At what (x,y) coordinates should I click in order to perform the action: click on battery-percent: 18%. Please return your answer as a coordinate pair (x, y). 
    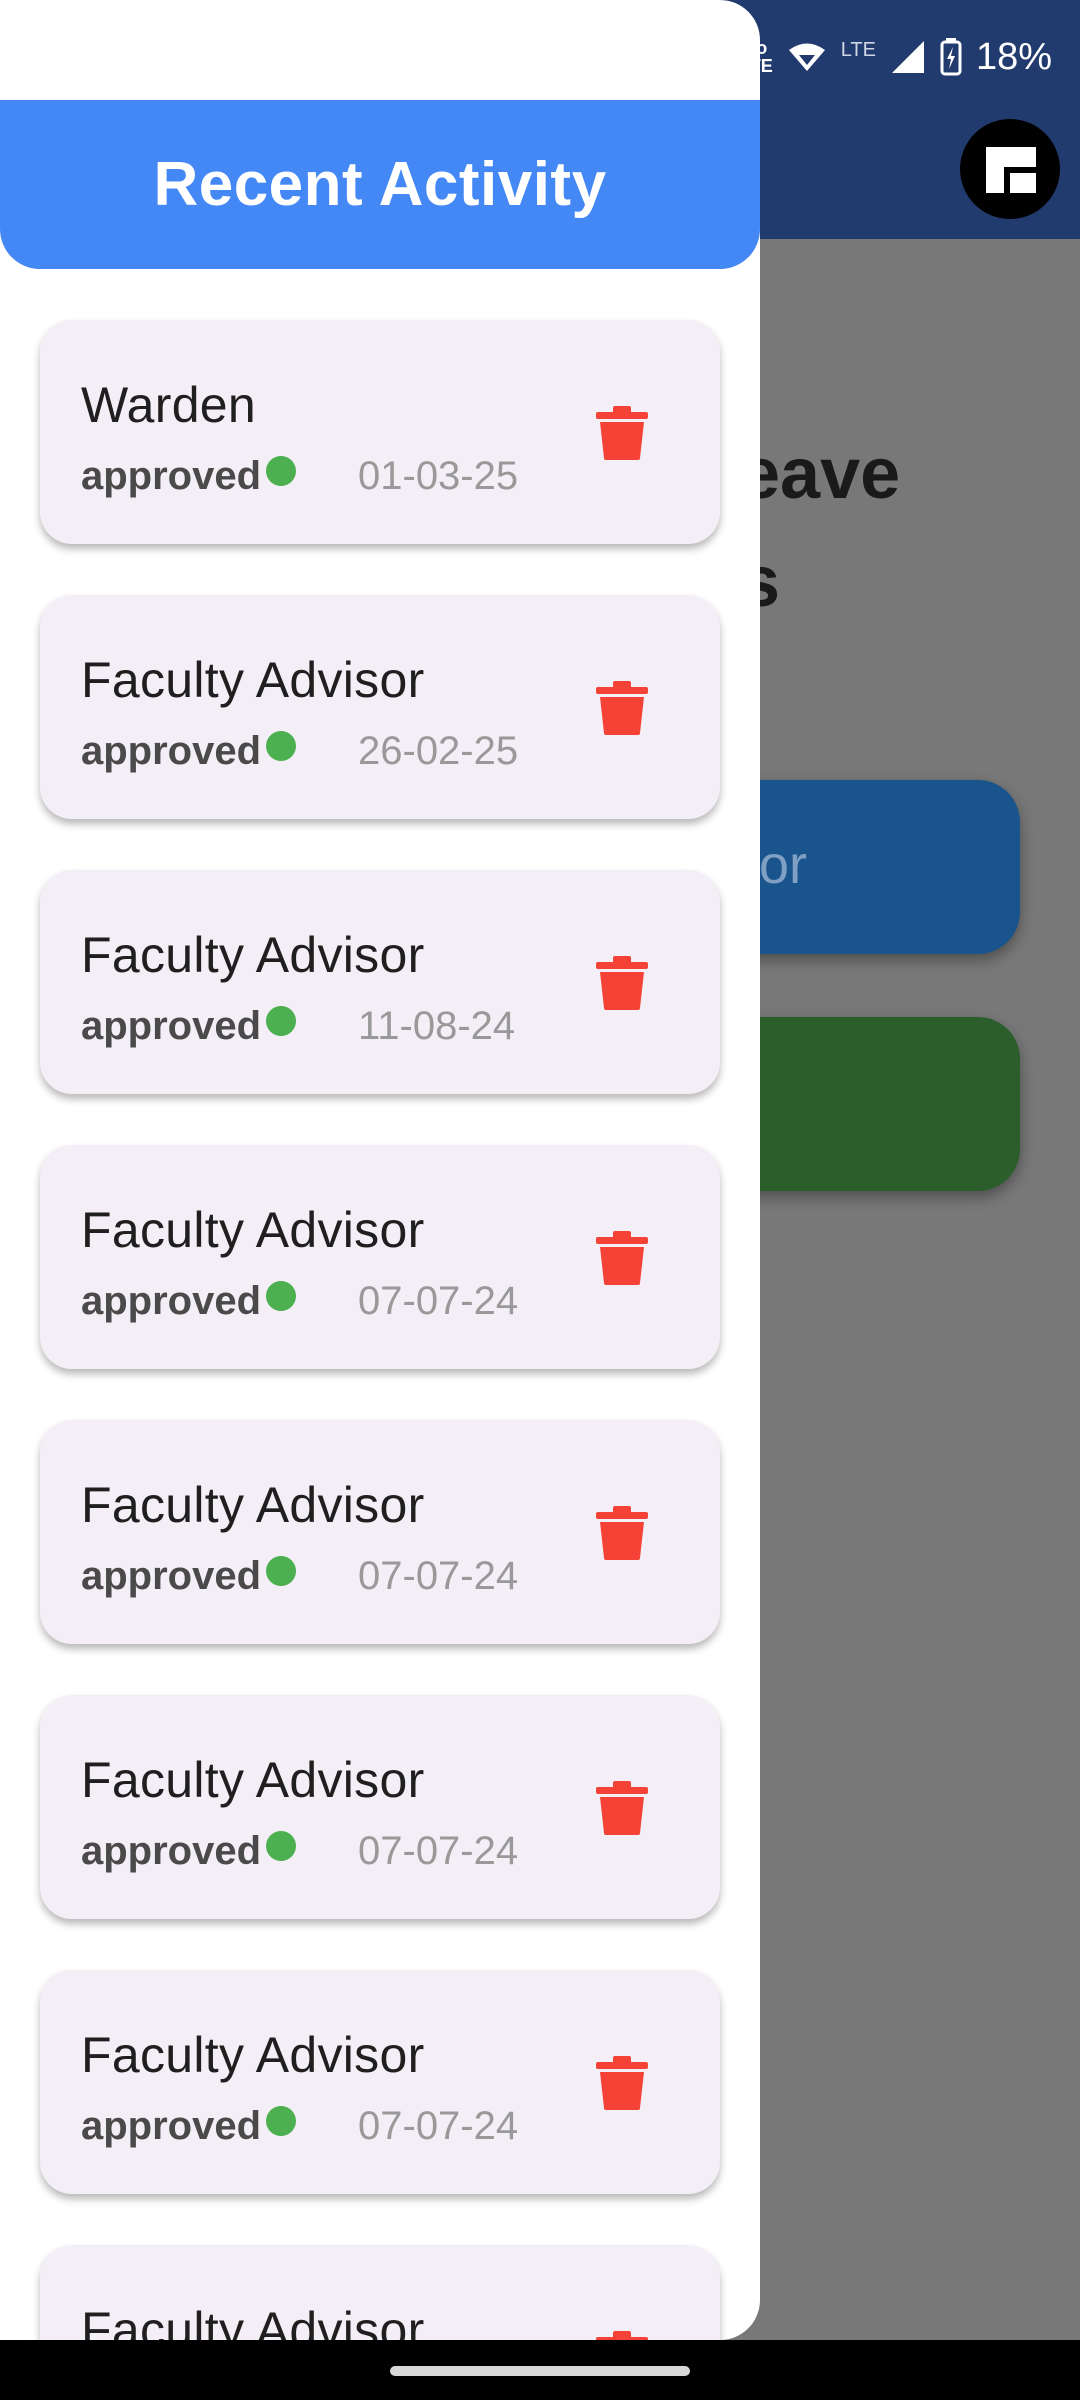
    Looking at the image, I should click on (1013, 56).